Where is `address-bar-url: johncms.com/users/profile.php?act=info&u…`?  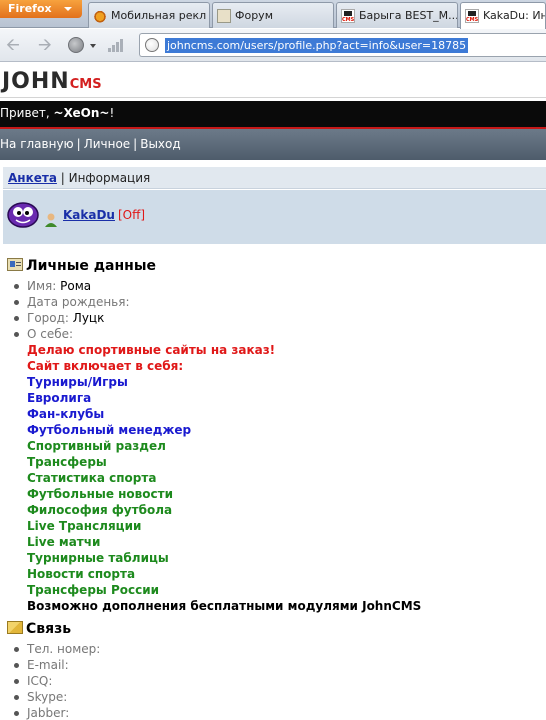
address-bar-url: johncms.com/users/profile.php?act=info&u… is located at coordinates (317, 45).